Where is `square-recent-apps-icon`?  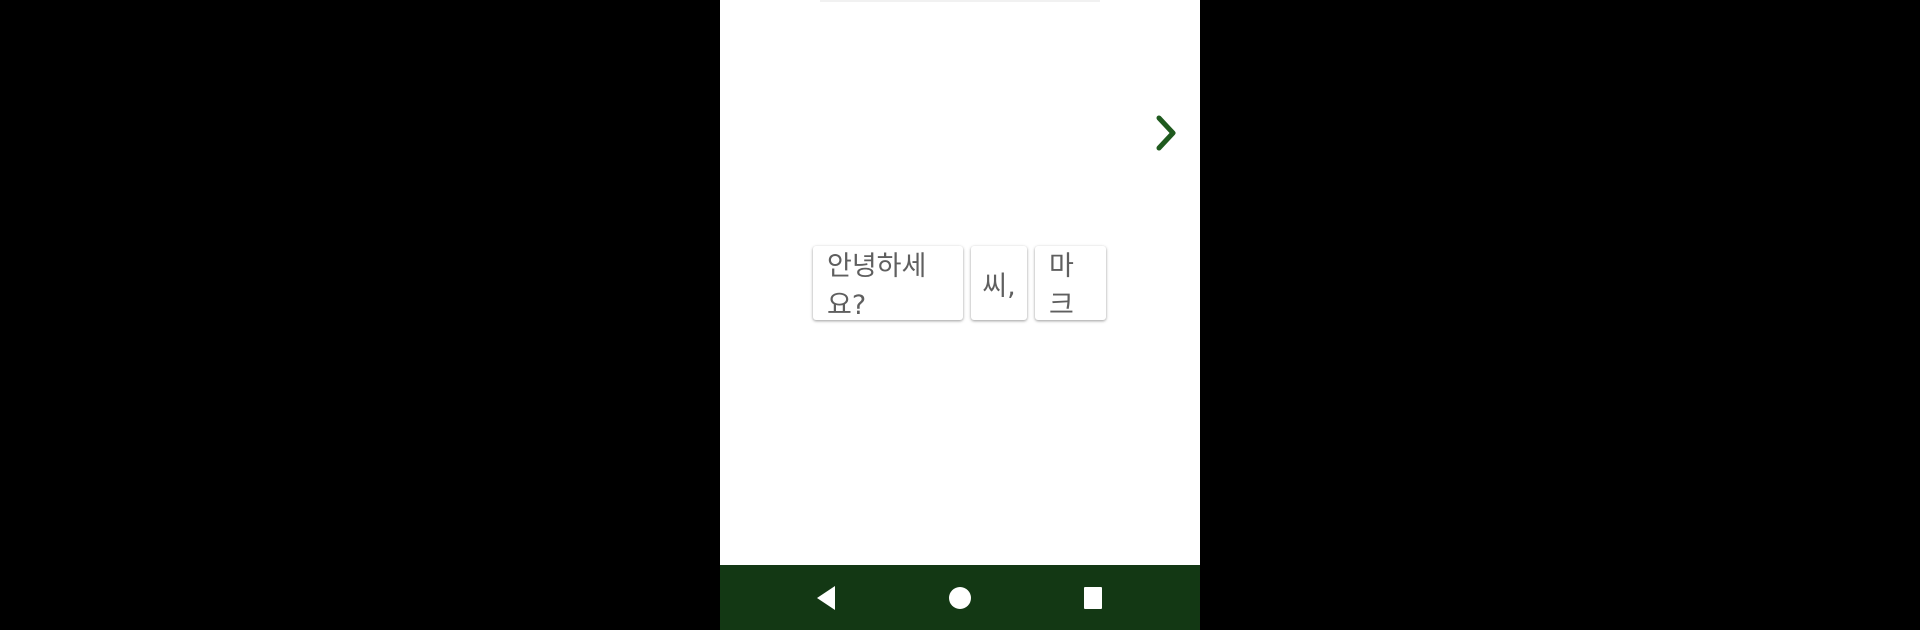
square-recent-apps-icon is located at coordinates (1093, 597).